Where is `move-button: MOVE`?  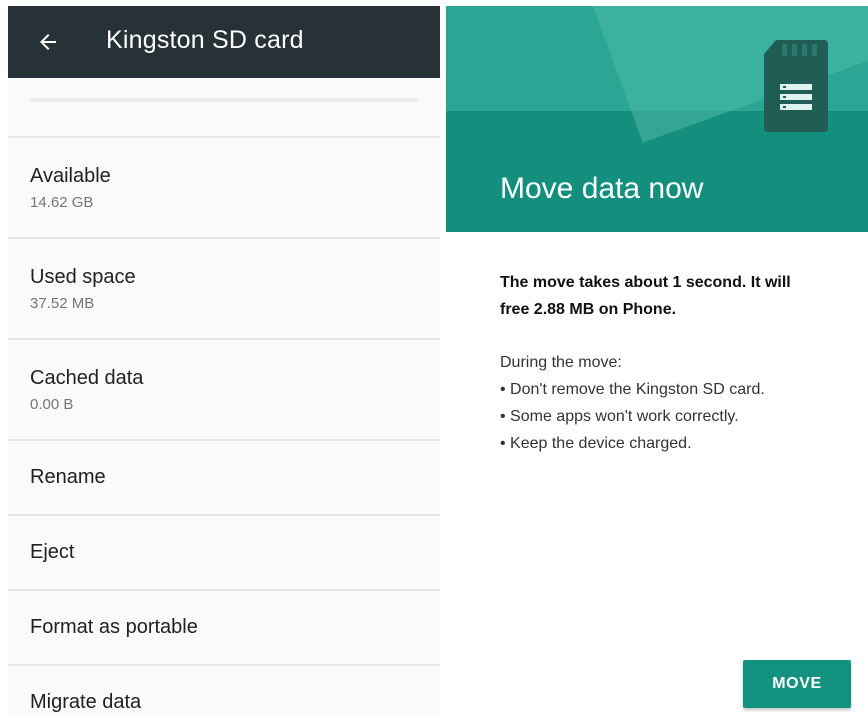
move-button: MOVE is located at coordinates (797, 684).